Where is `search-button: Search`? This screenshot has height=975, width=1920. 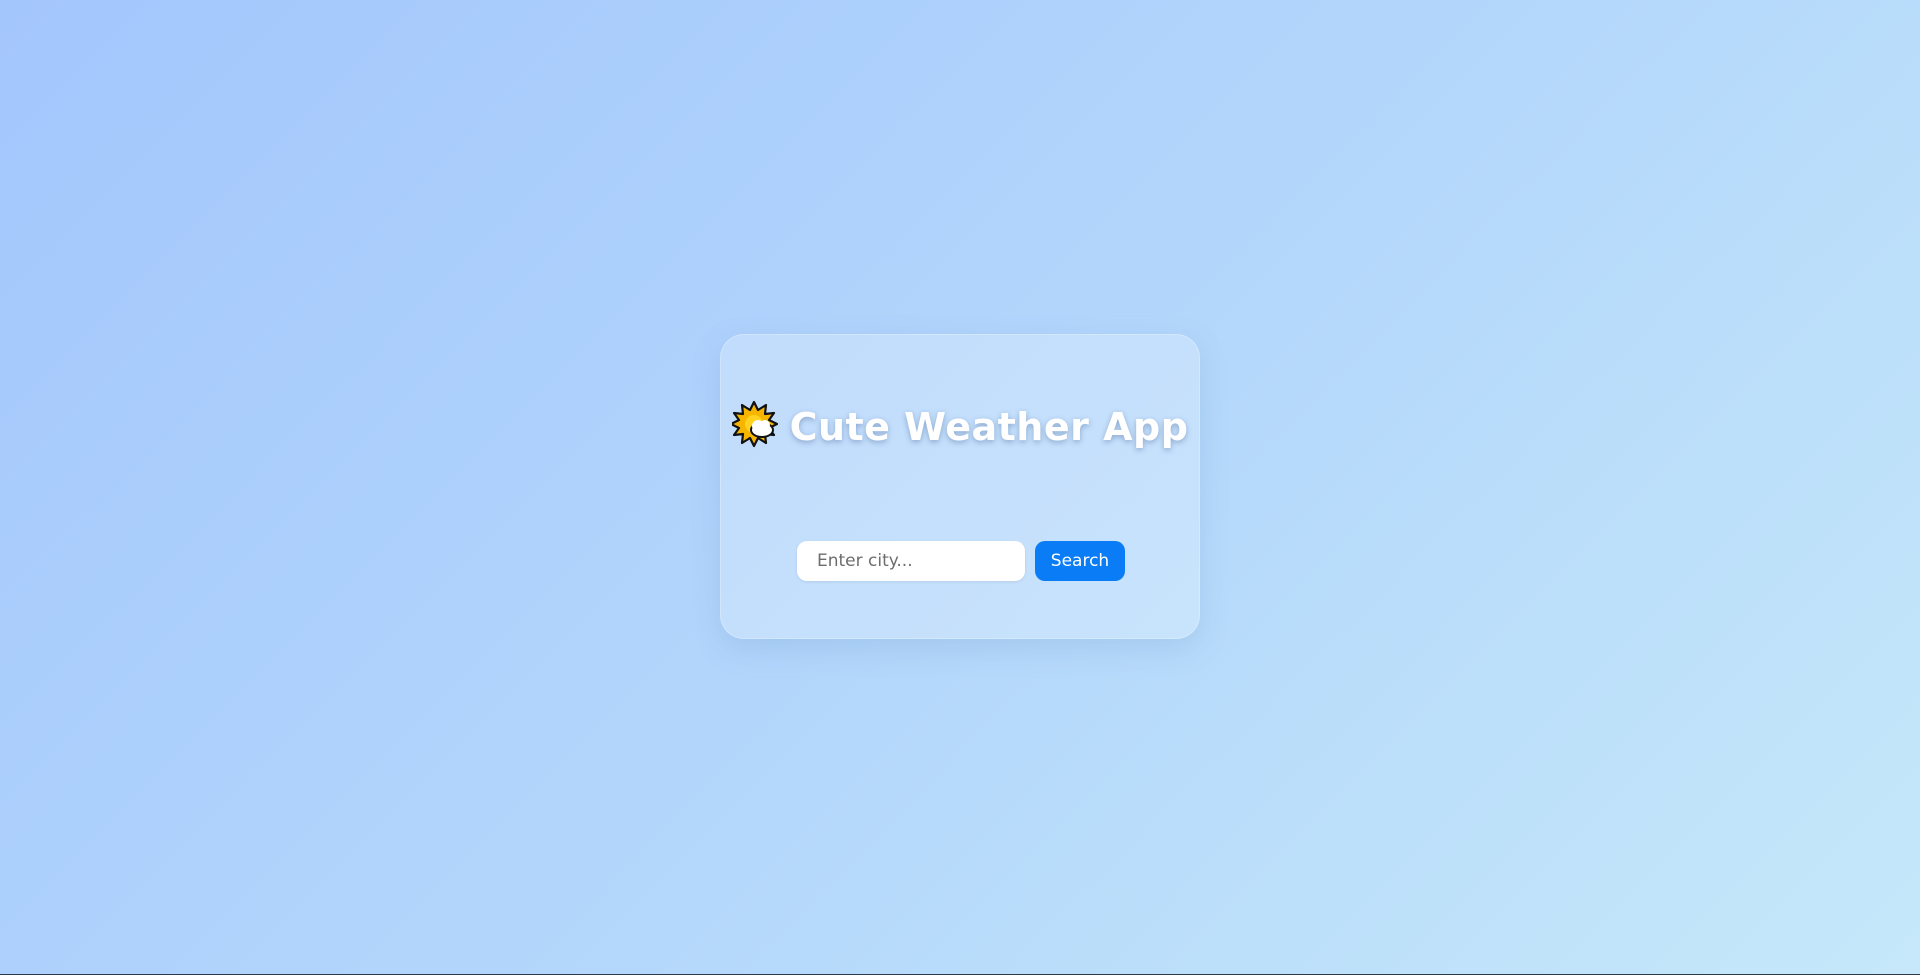
search-button: Search is located at coordinates (1080, 561).